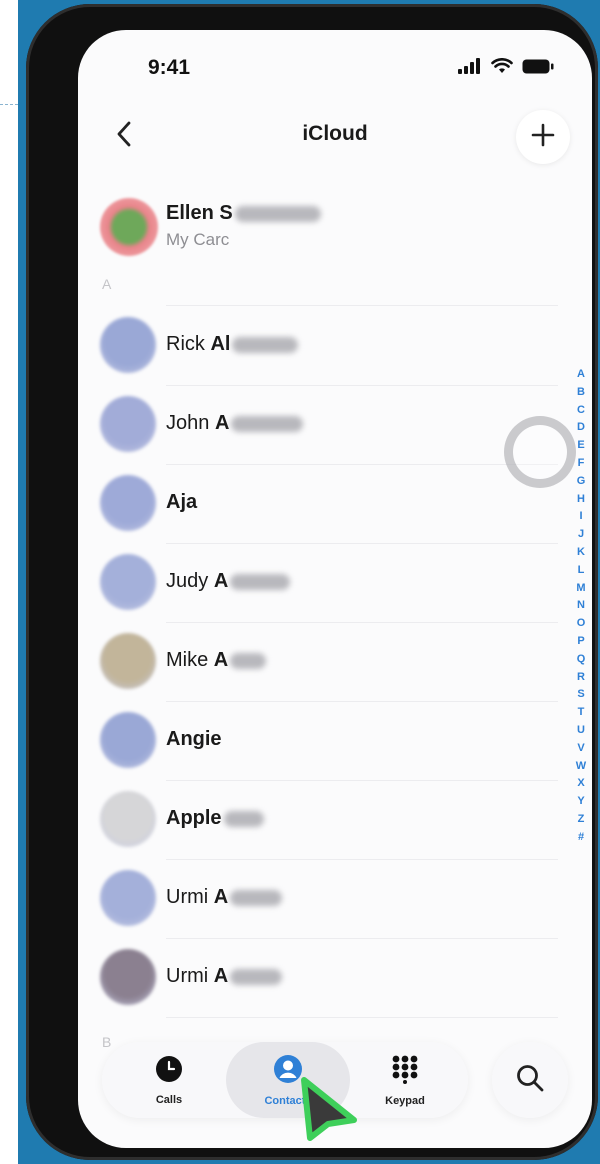  What do you see at coordinates (329, 1111) in the screenshot?
I see `cursor-pointer-icon` at bounding box center [329, 1111].